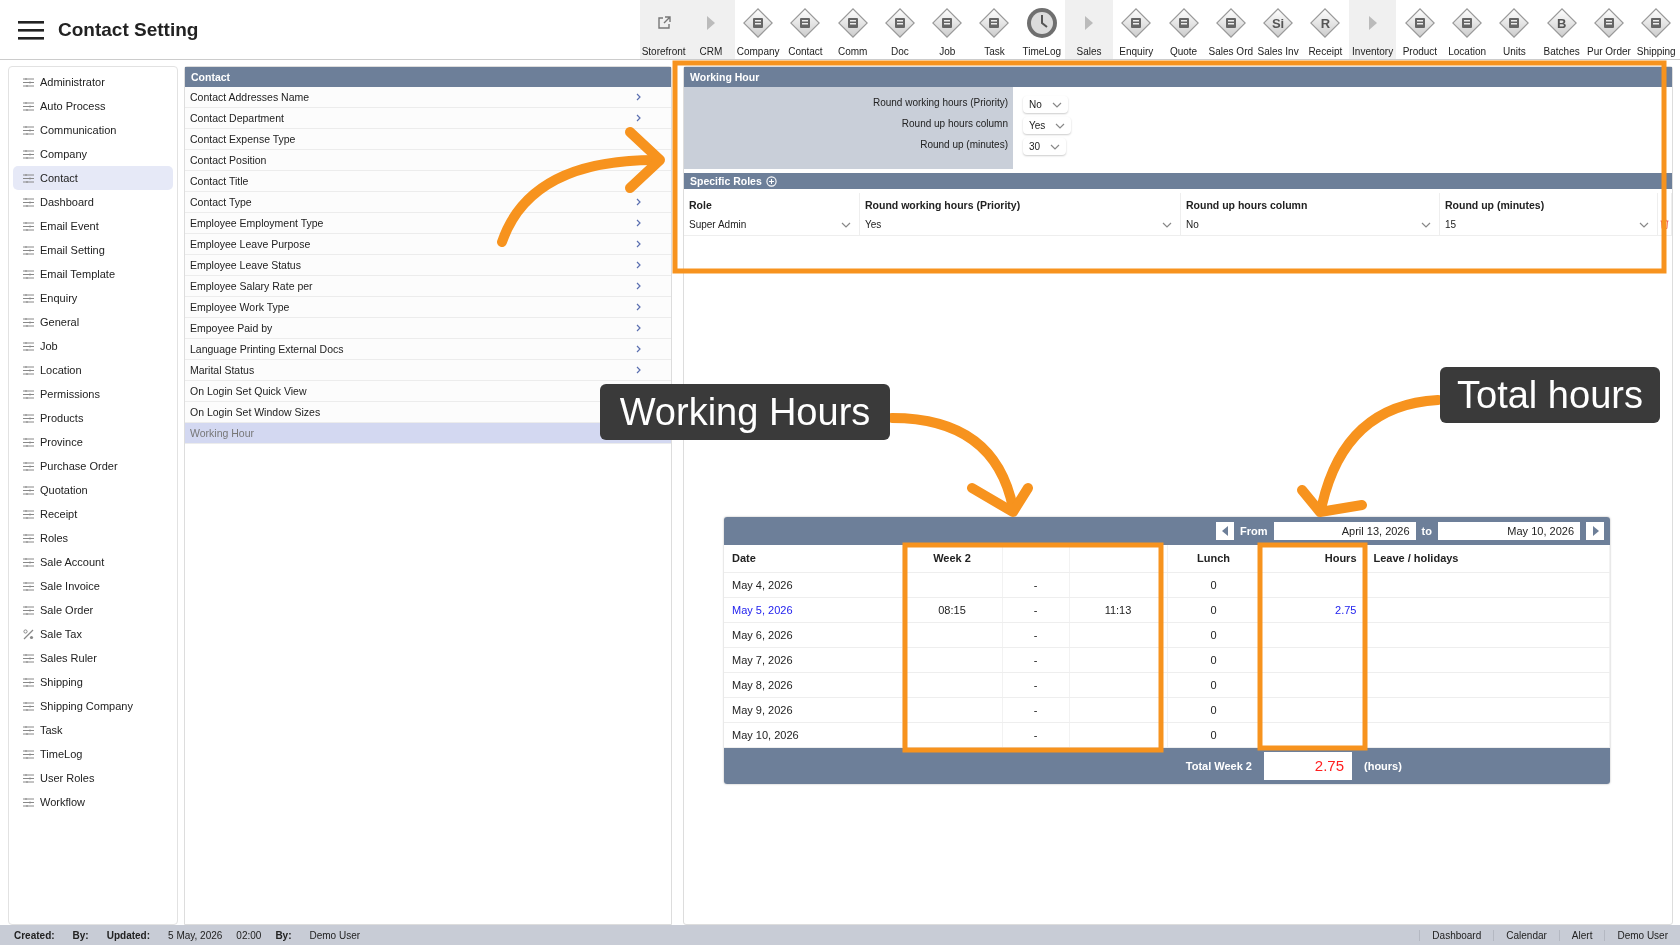 Image resolution: width=1680 pixels, height=945 pixels. I want to click on panel-header: Contact, so click(428, 77).